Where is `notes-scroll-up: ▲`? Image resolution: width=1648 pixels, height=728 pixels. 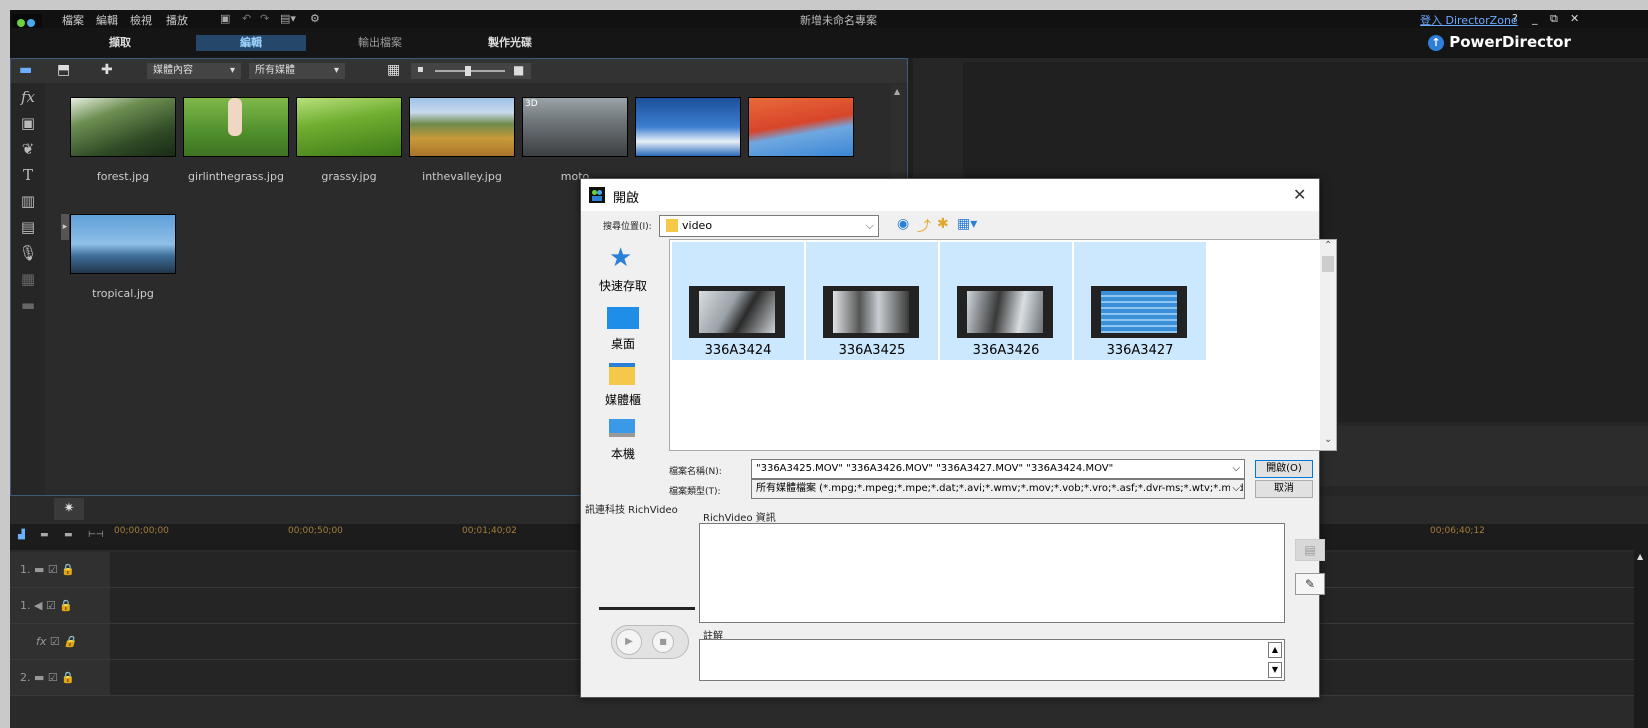 notes-scroll-up: ▲ is located at coordinates (1275, 650).